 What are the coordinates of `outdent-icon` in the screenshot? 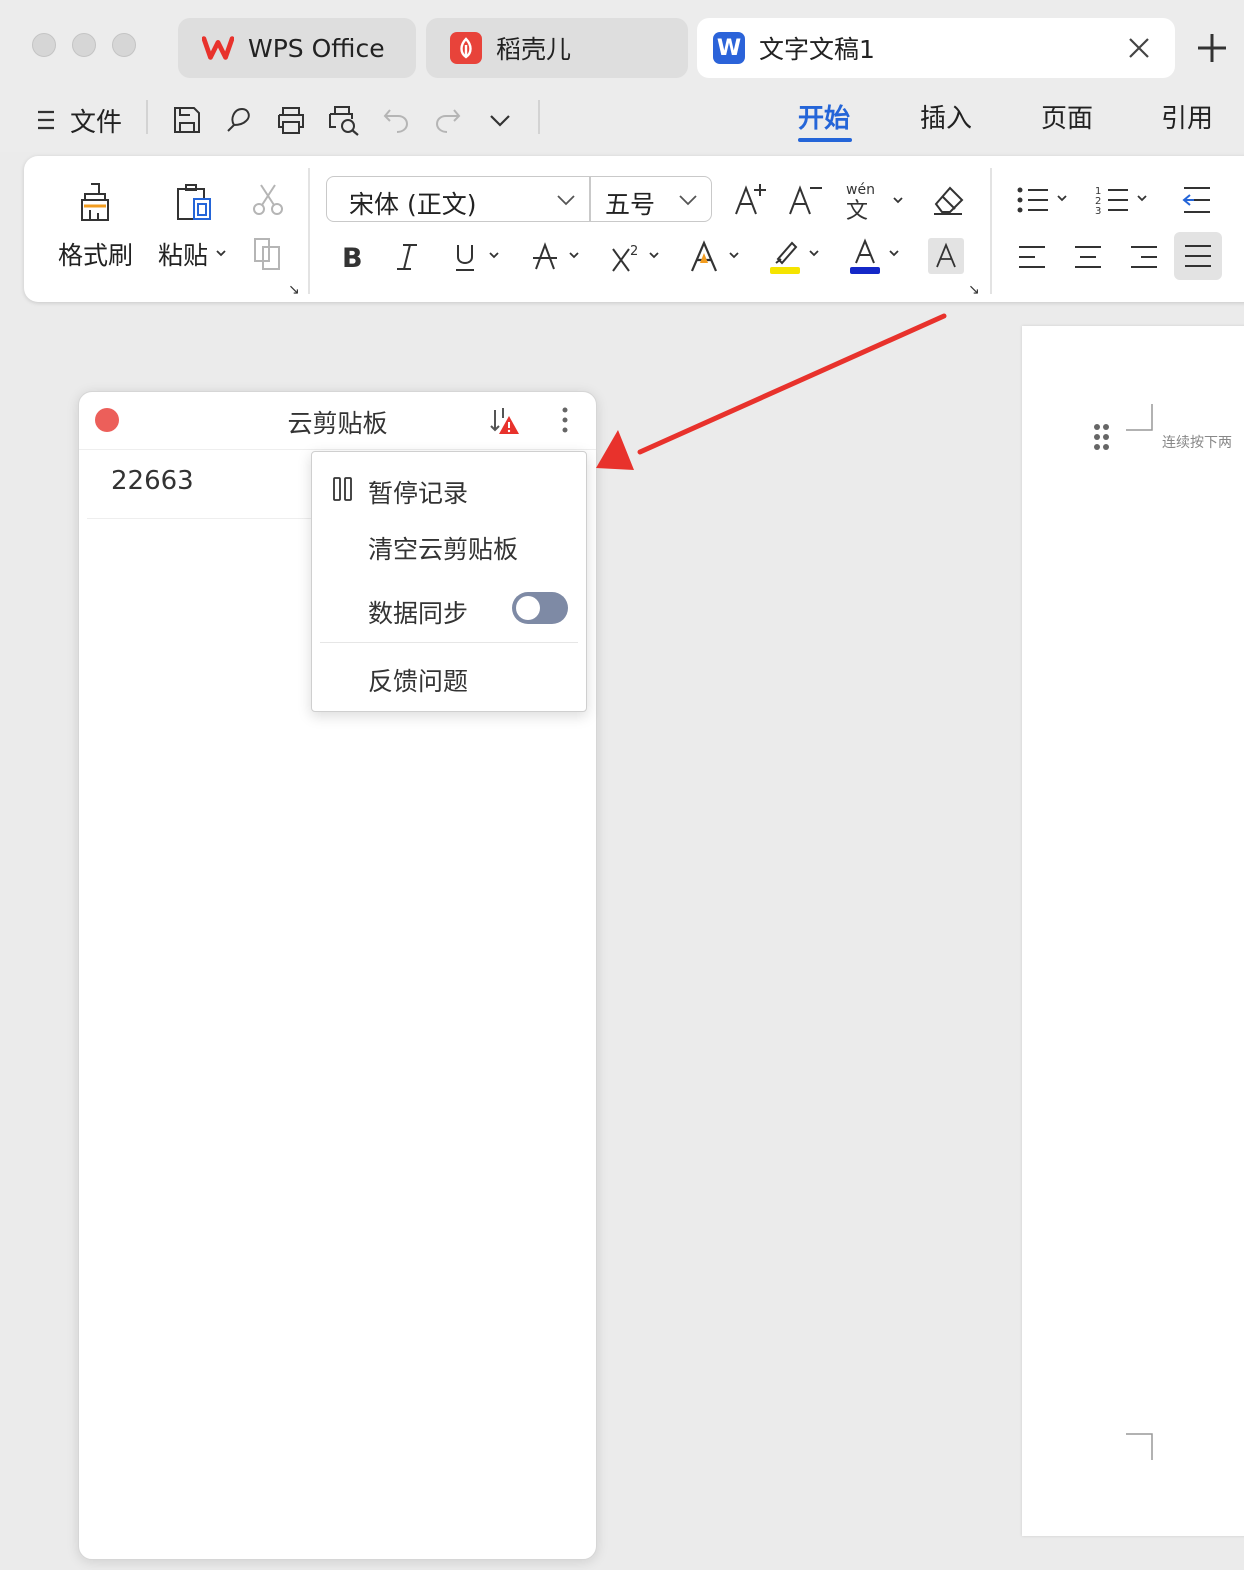 It's located at (1196, 200).